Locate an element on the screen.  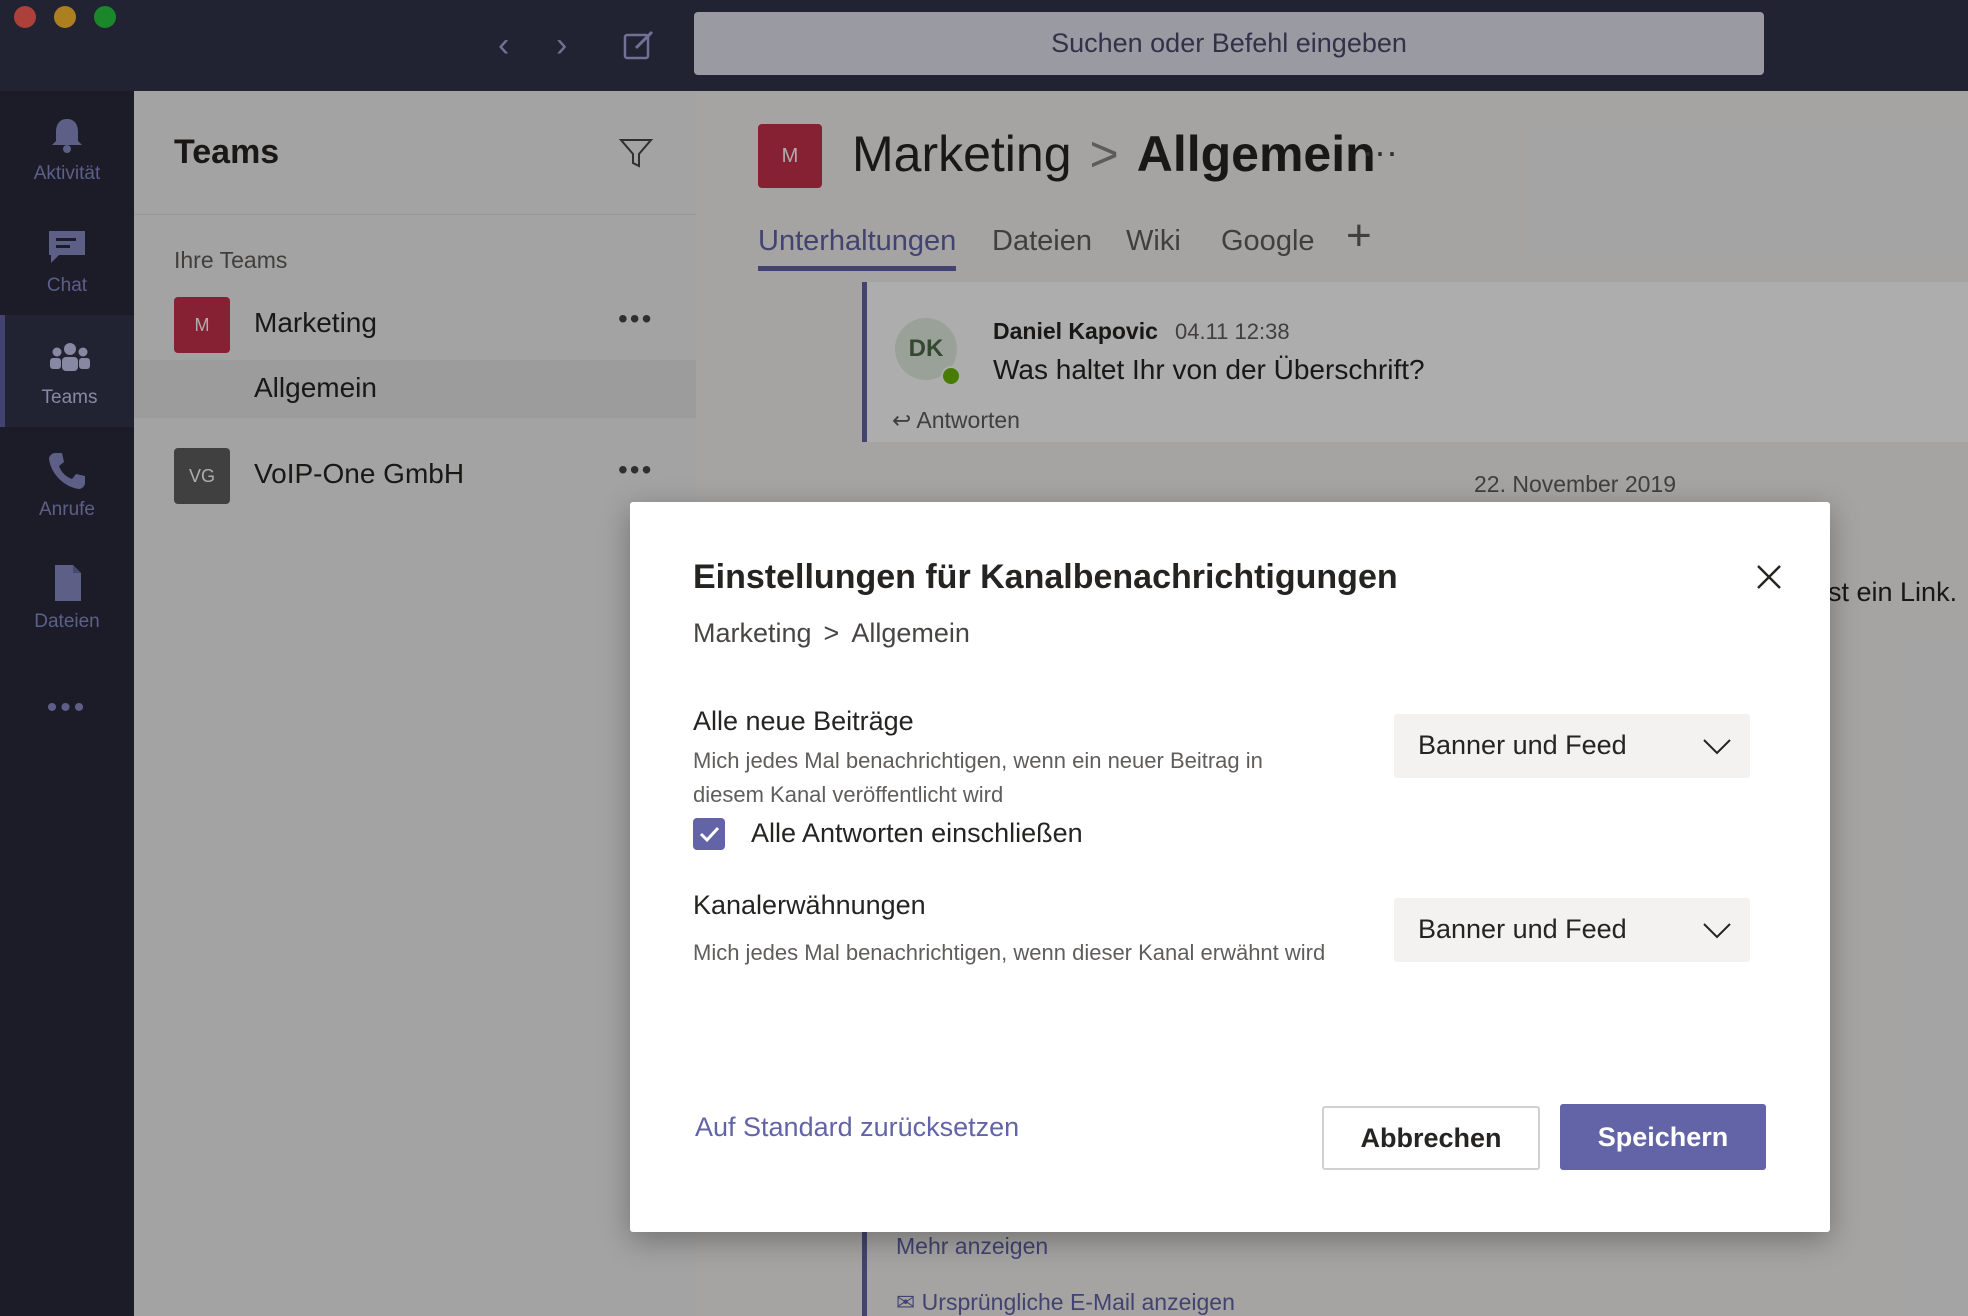
include-replies-checkbox is located at coordinates (709, 834).